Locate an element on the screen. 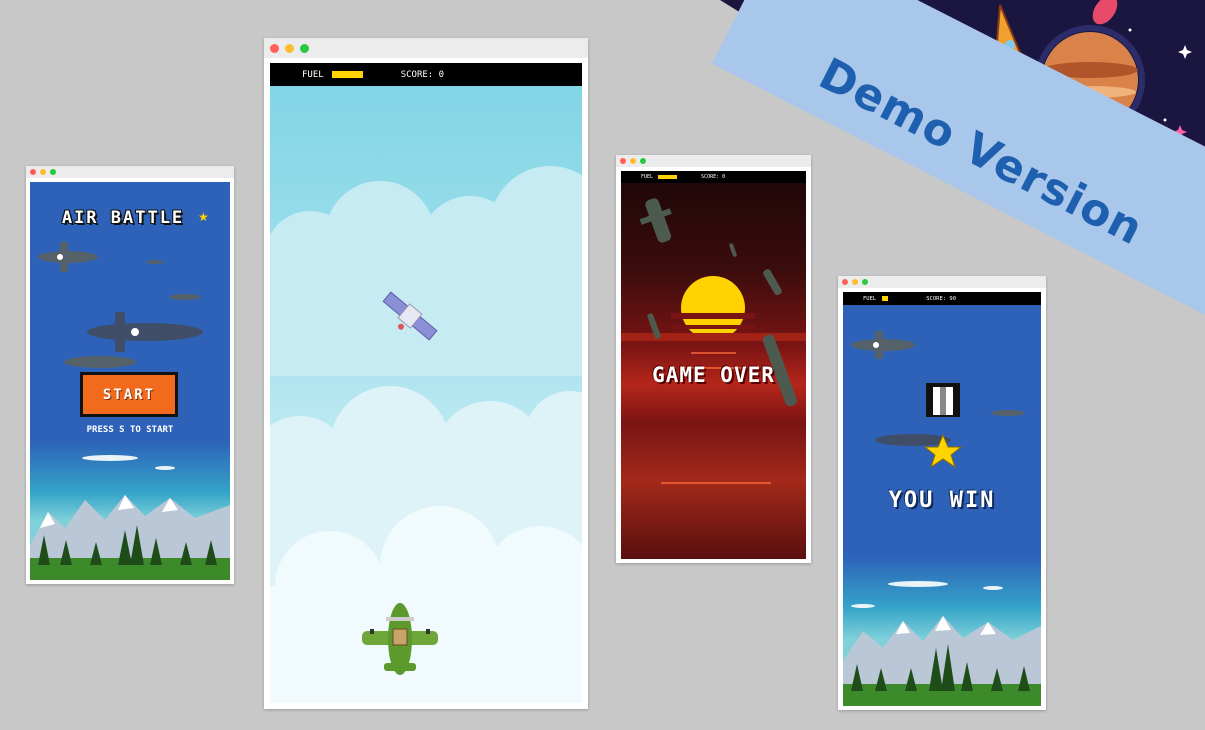 The width and height of the screenshot is (1205, 730). press-hint: PRESS S TO START is located at coordinates (130, 430).